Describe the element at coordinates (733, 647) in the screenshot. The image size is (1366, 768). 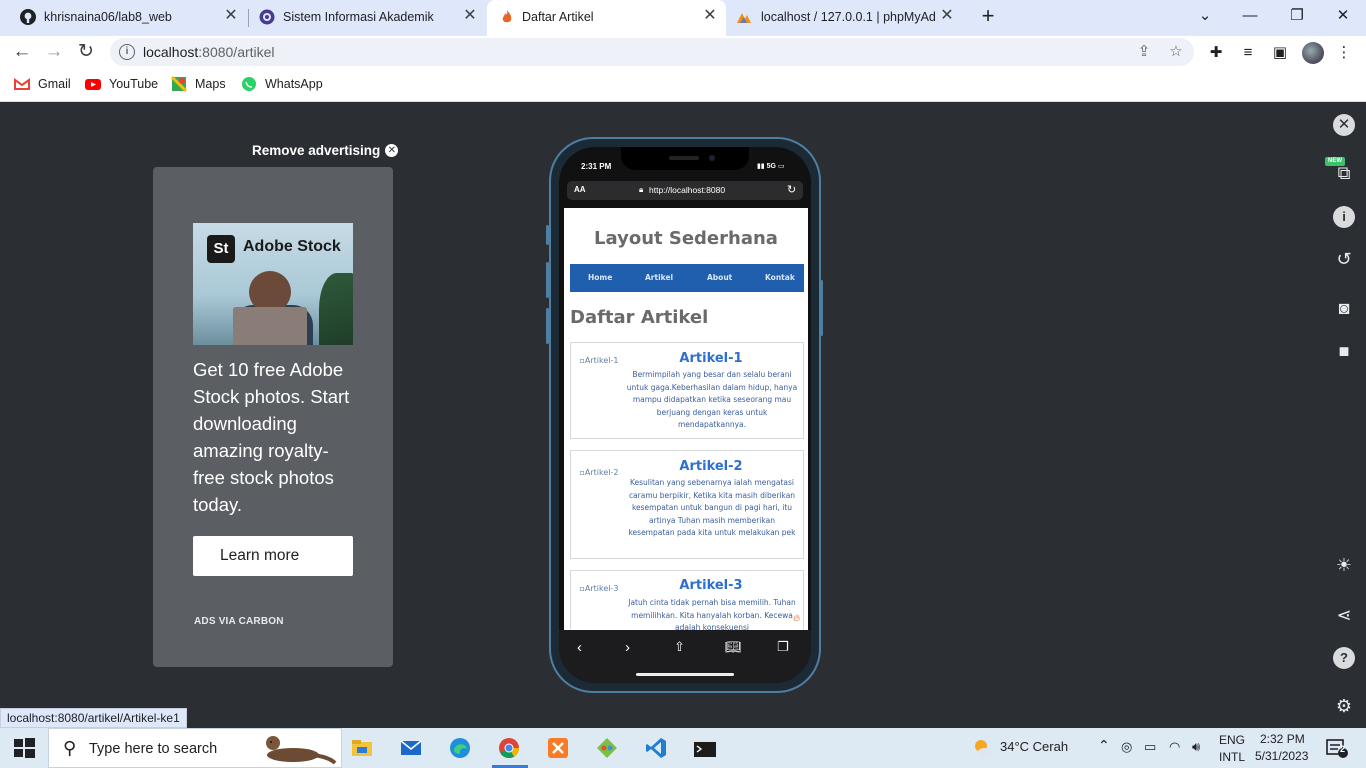
I see `safari-bookmarks-icon: 📖︎` at that location.